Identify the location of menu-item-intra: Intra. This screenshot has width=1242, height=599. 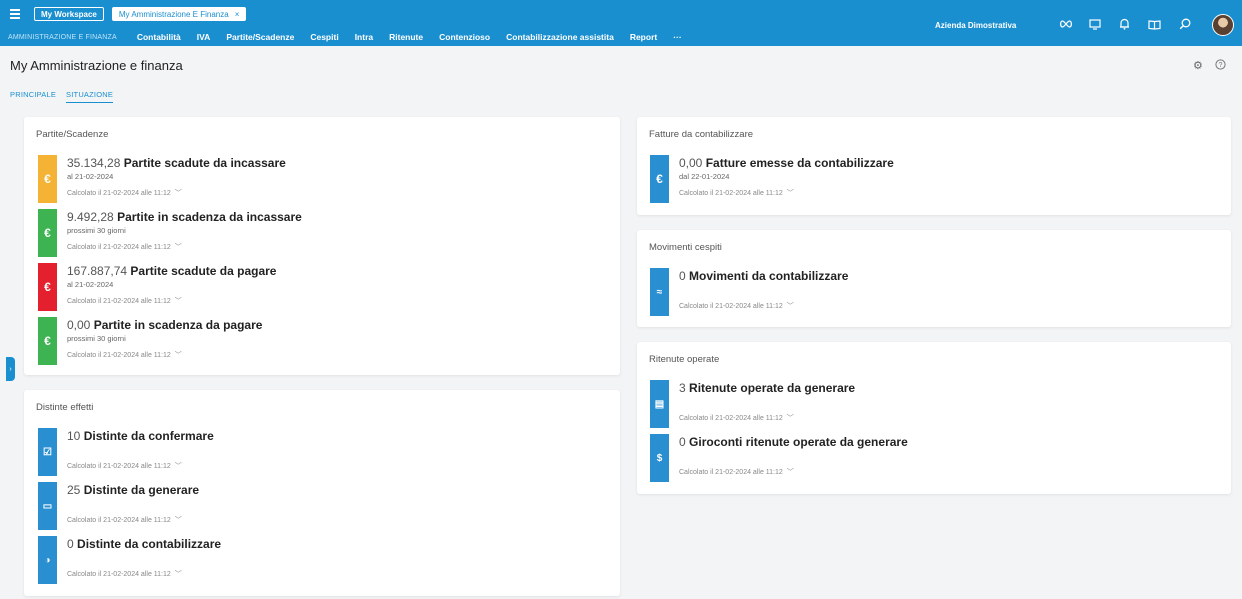
(364, 37).